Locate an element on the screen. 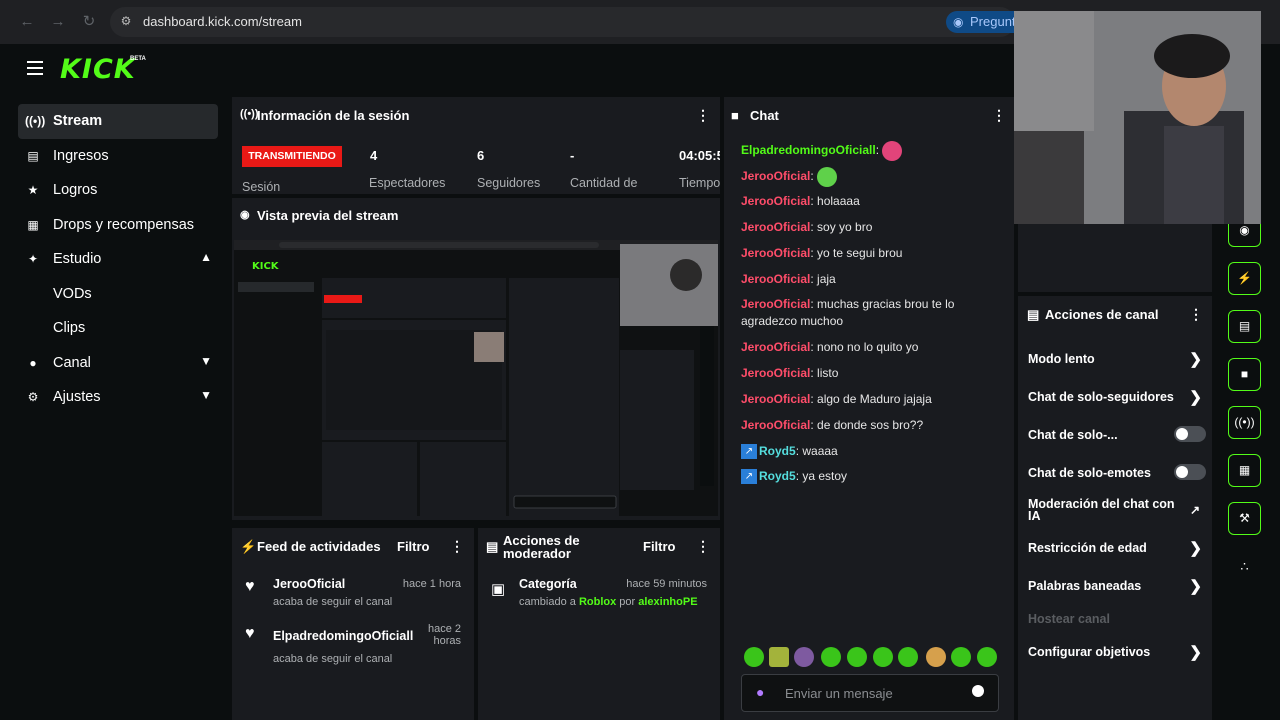  subscribers-only-toggle is located at coordinates (1190, 434).